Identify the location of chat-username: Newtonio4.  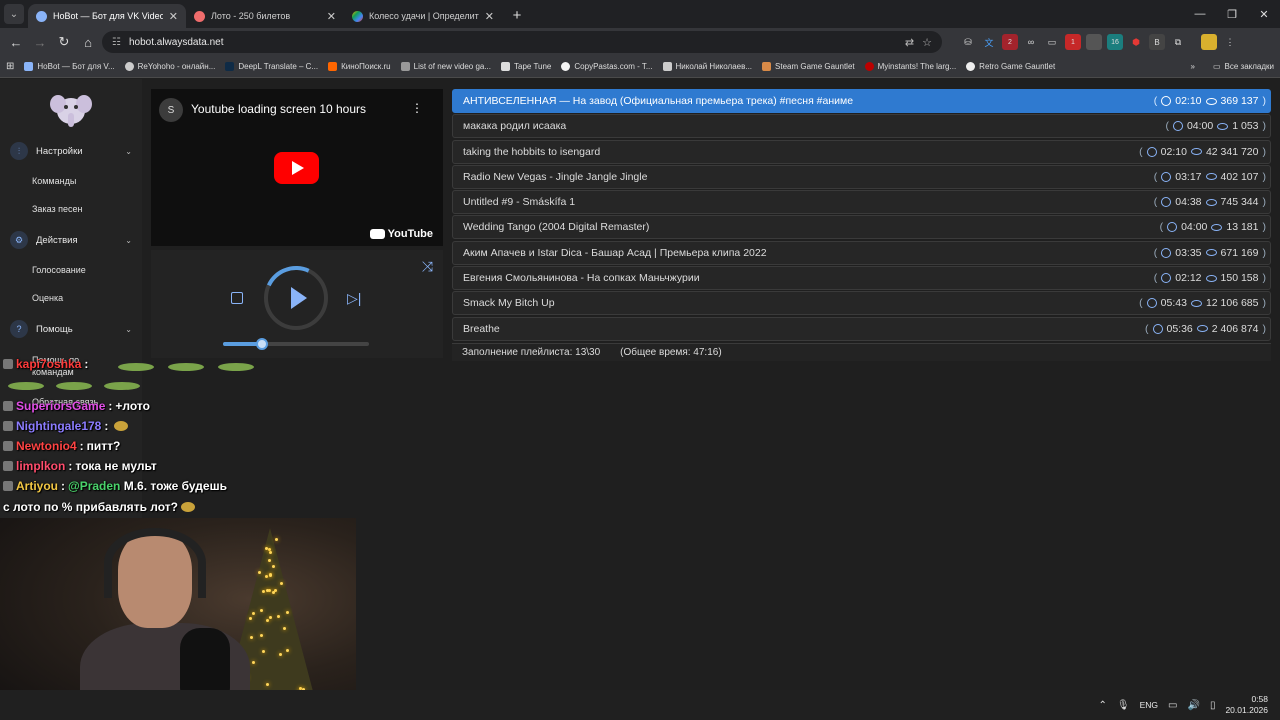
(46, 446).